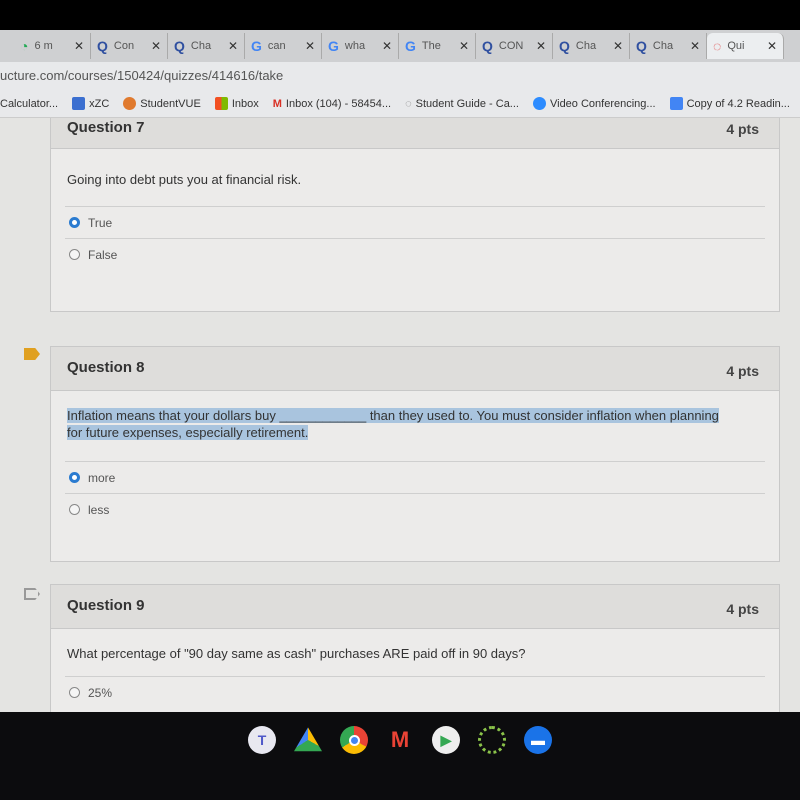  Describe the element at coordinates (90, 103) in the screenshot. I see `bookmark: xZC` at that location.